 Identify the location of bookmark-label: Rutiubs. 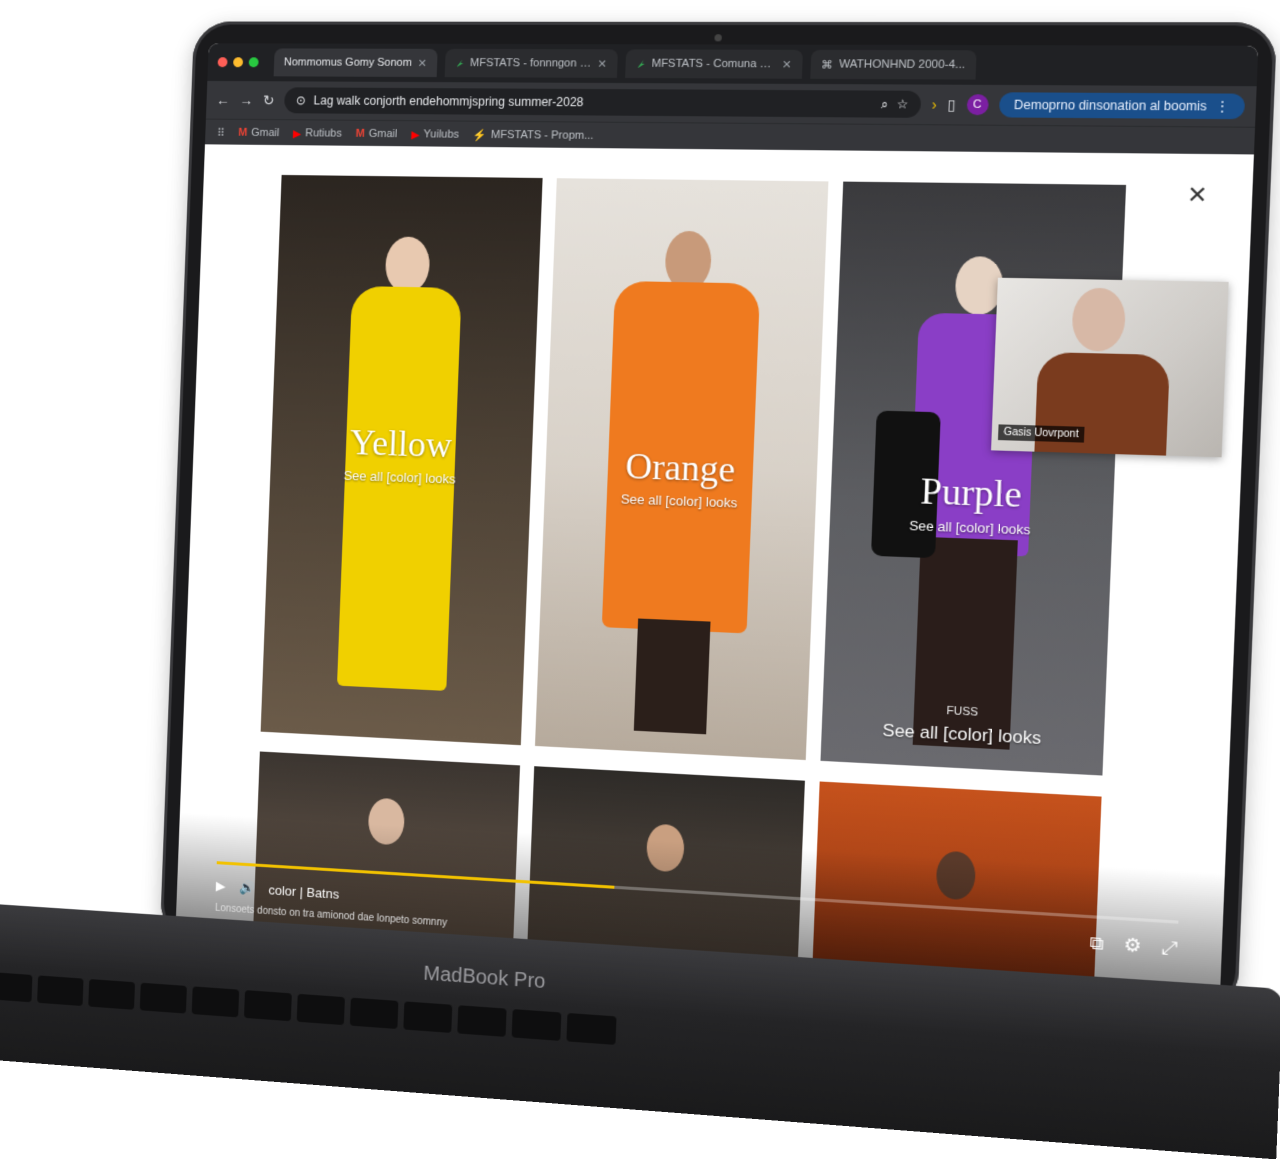
(323, 133).